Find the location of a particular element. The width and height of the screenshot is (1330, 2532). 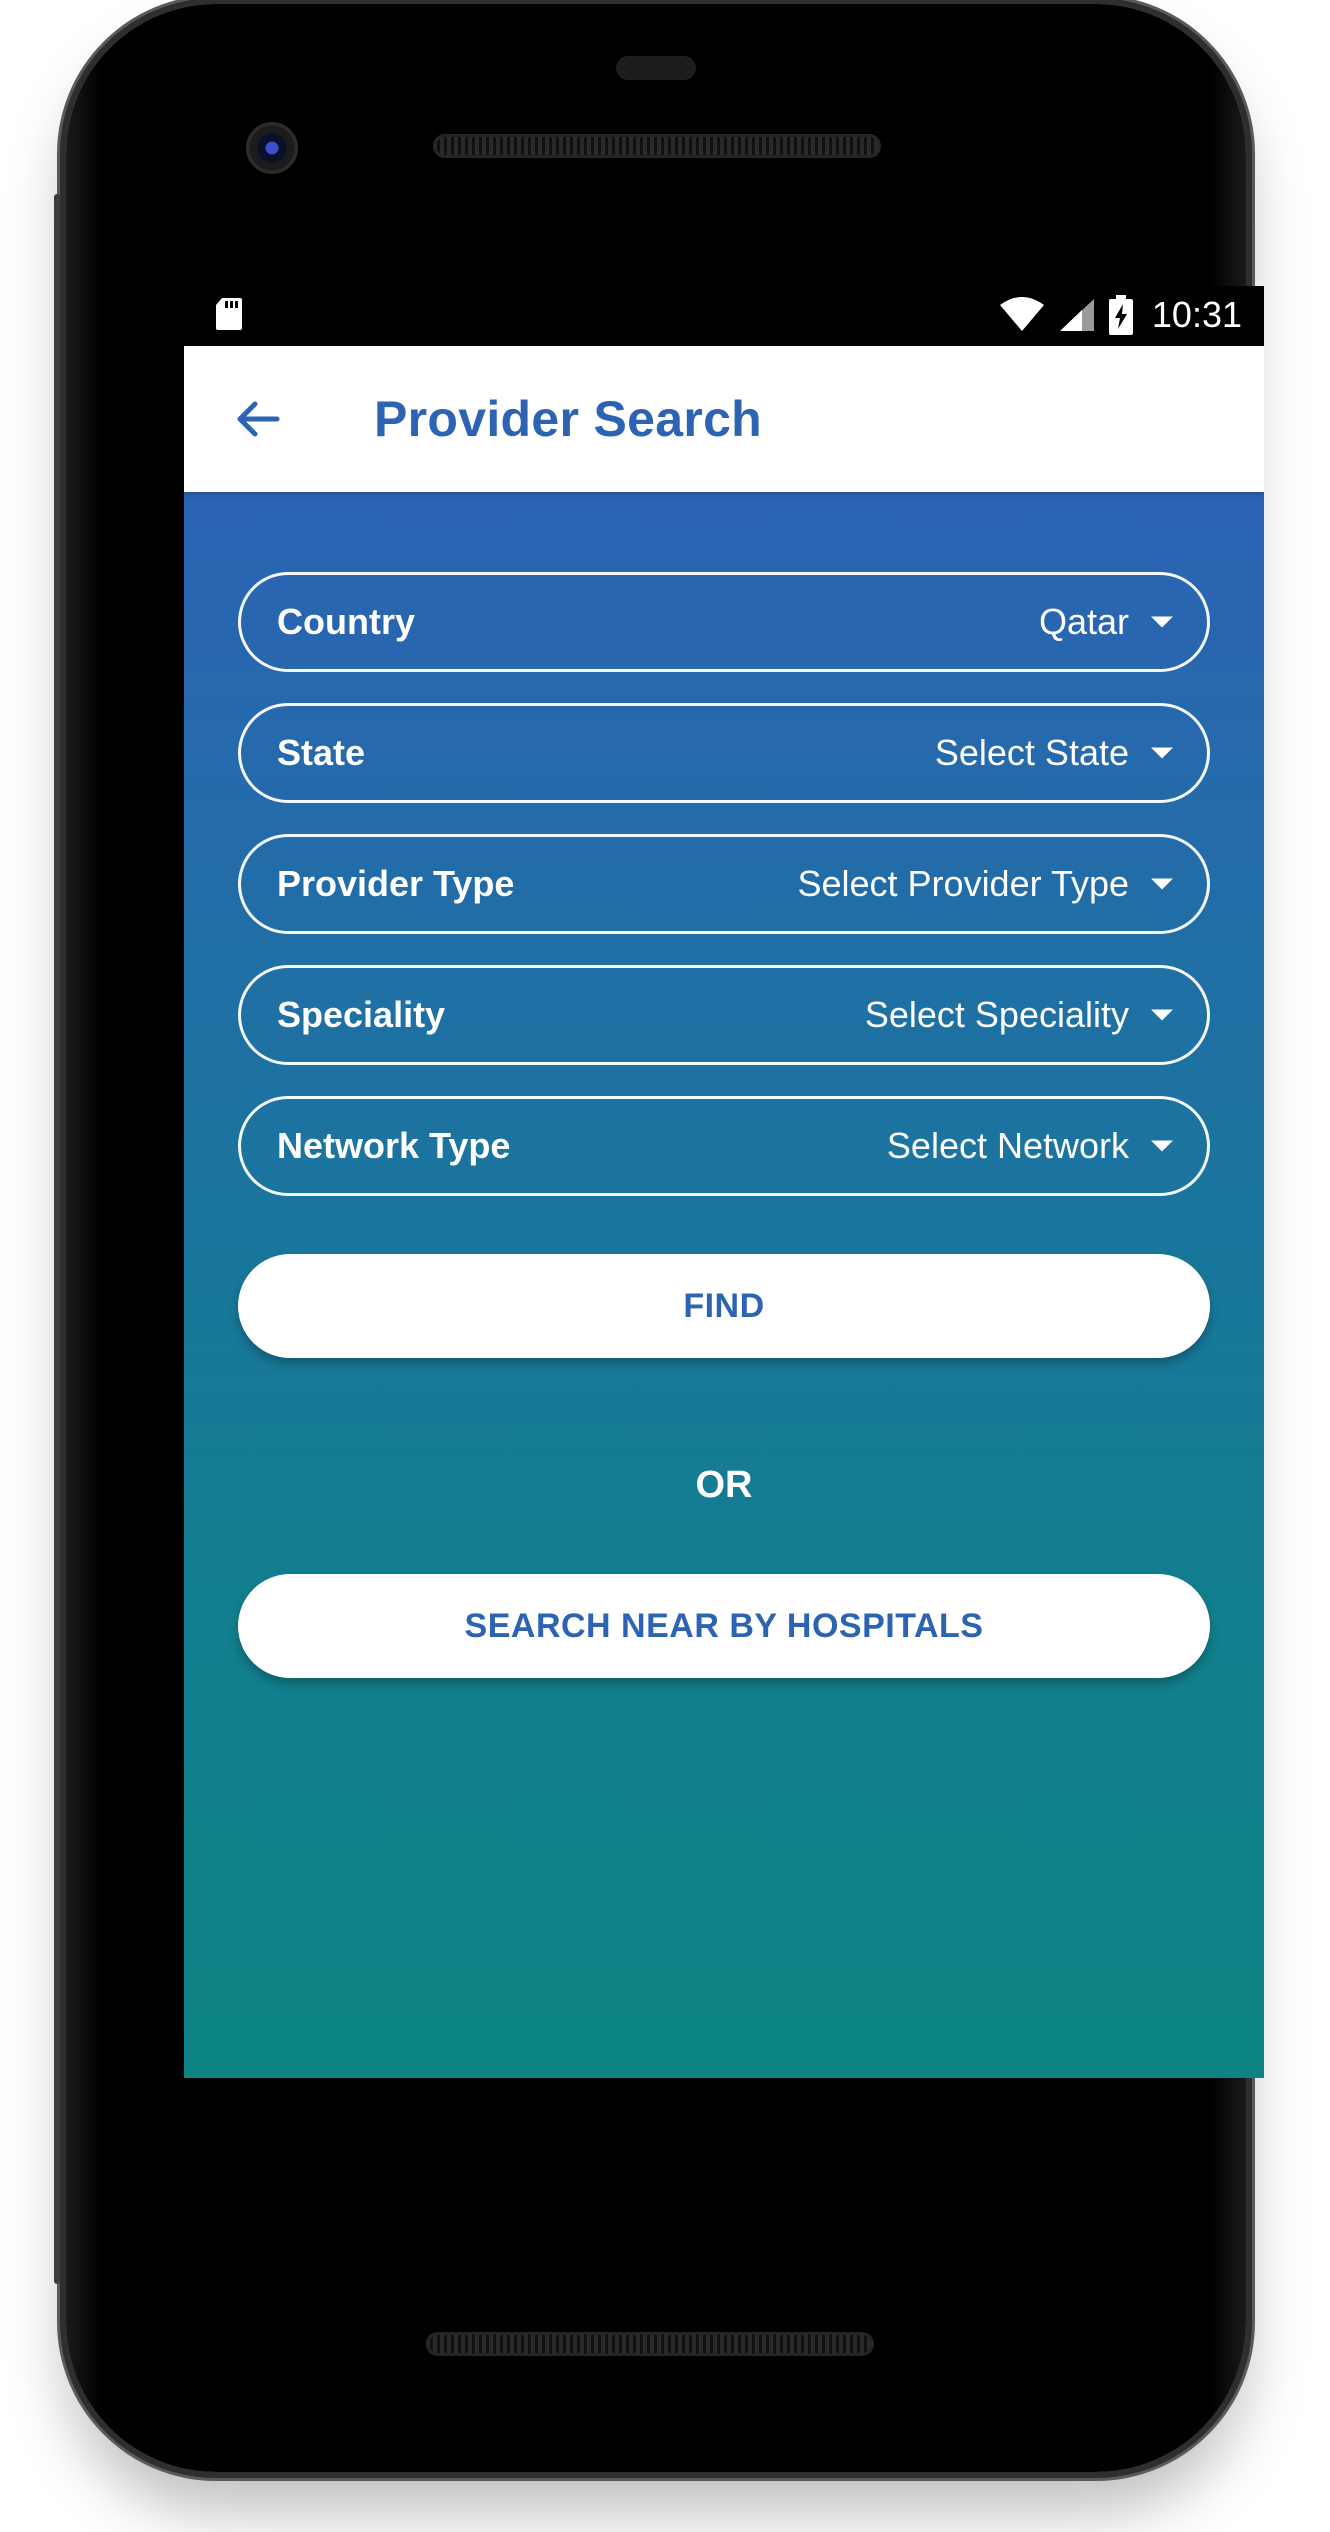

field-label: Network Type is located at coordinates (394, 1145).